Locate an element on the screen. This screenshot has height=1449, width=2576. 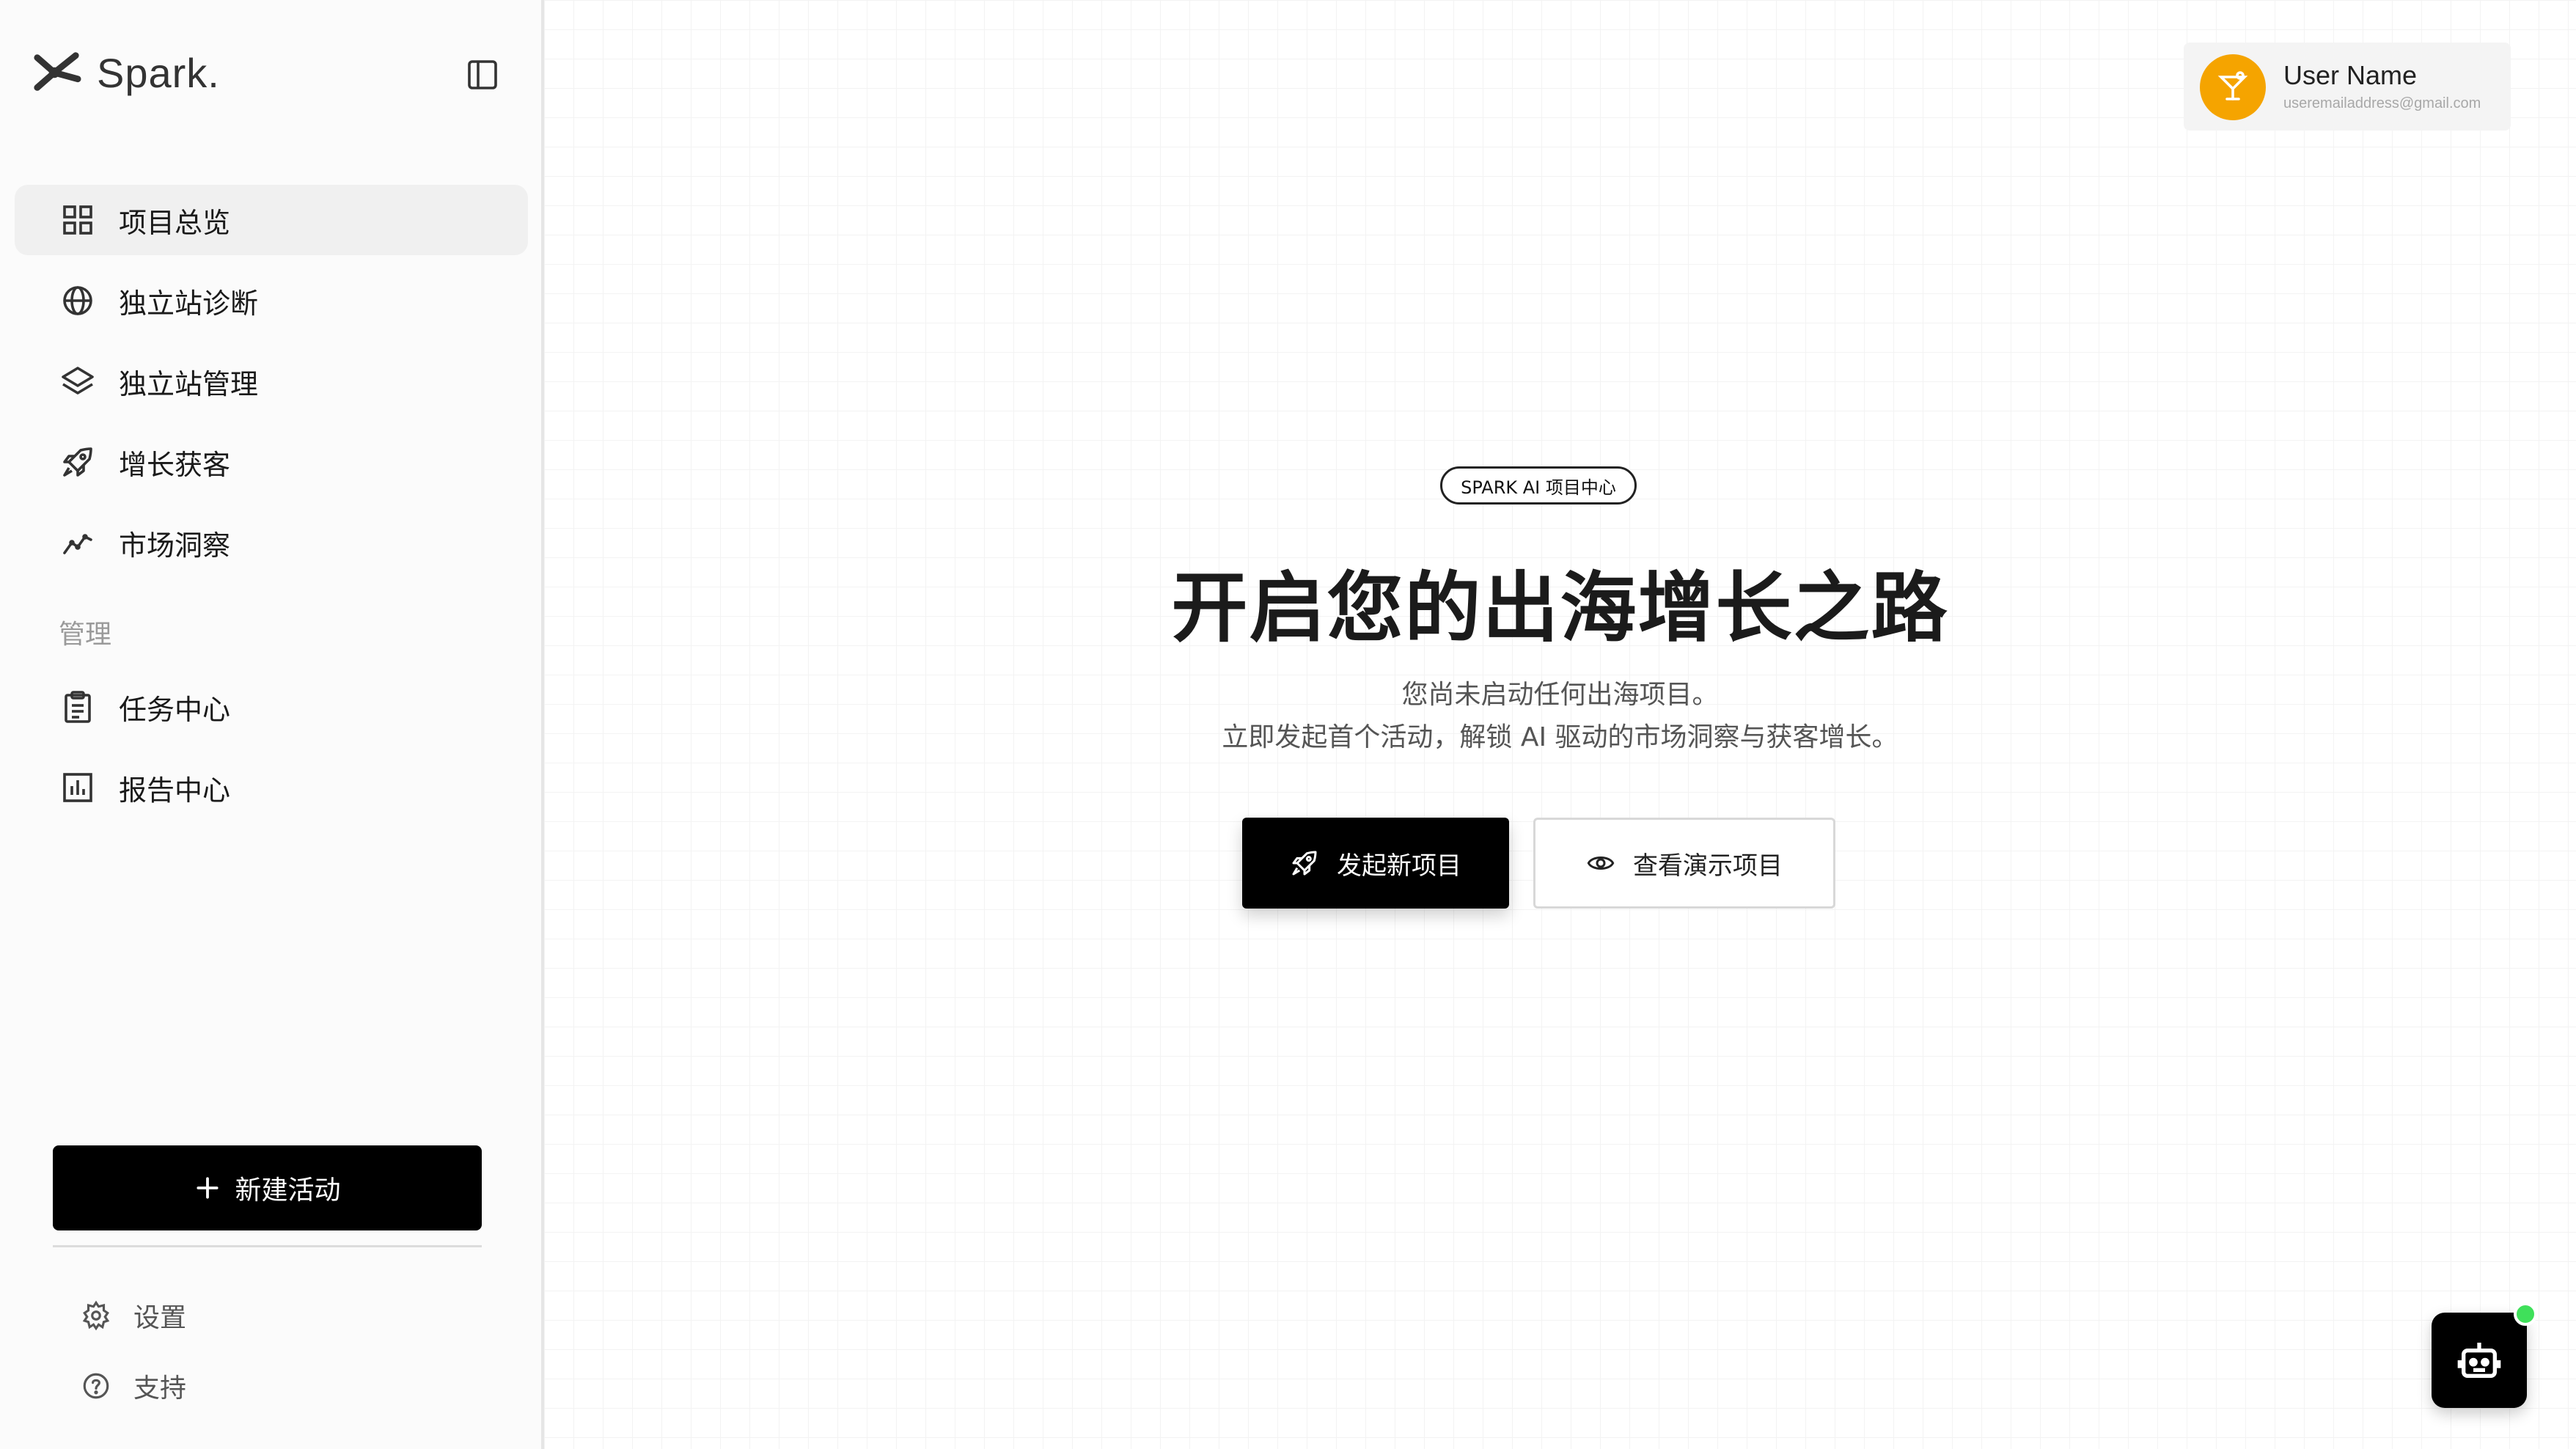
gear-icon is located at coordinates (96, 1315).